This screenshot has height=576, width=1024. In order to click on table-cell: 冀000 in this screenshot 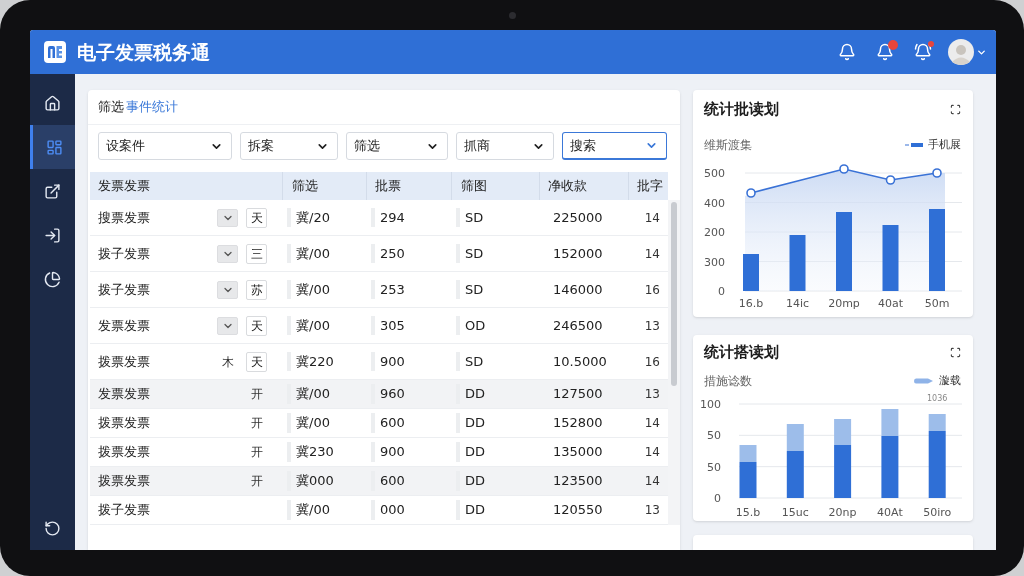, I will do `click(310, 481)`.